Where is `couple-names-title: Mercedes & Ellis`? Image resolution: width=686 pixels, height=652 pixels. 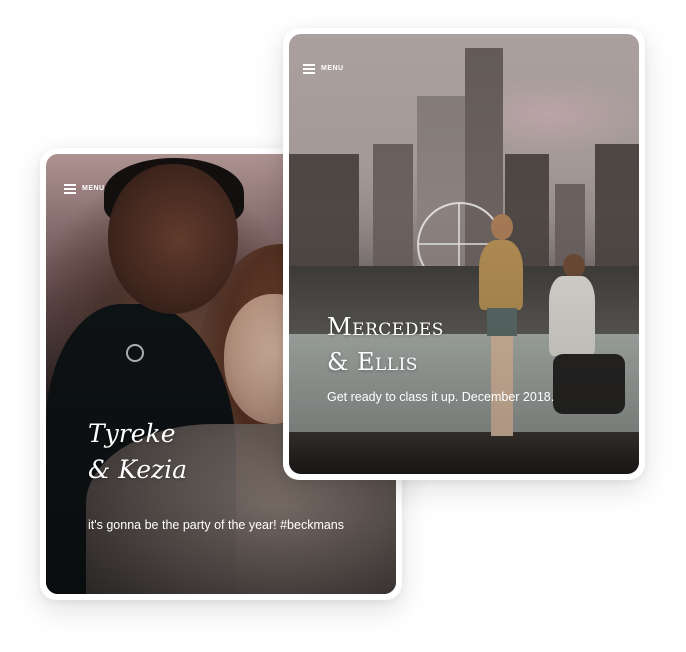
couple-names-title: Mercedes & Ellis is located at coordinates (385, 345).